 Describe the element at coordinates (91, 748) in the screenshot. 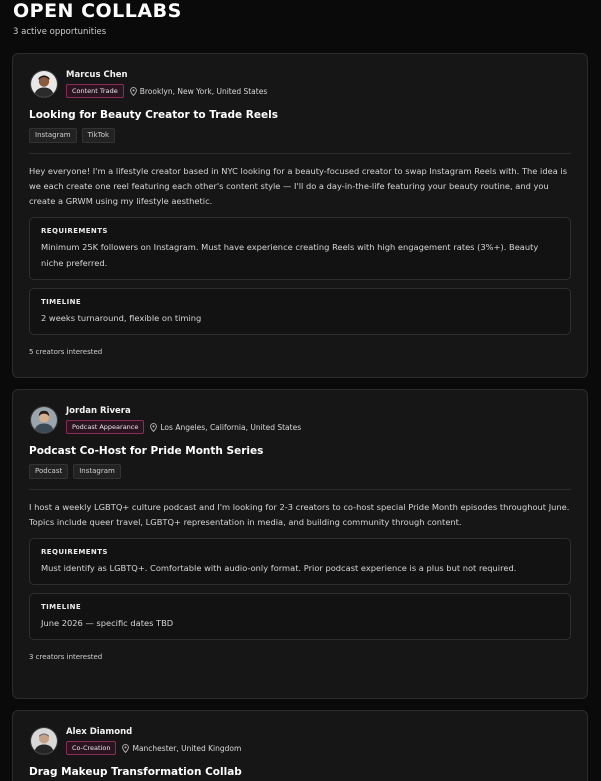

I see `collab-type-badge: Co-Creation` at that location.